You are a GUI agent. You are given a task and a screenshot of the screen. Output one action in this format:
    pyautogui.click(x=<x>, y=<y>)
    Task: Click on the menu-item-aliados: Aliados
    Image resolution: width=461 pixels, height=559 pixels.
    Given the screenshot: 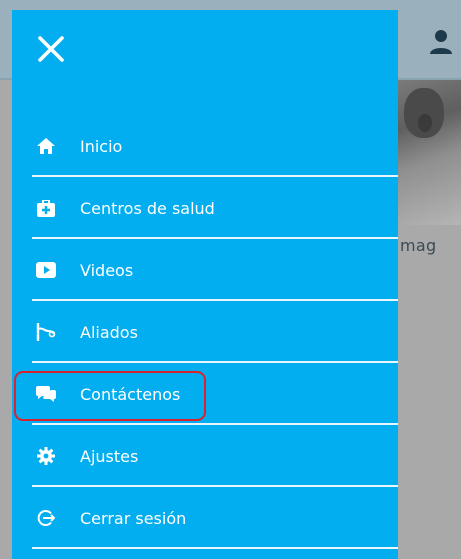 What is the action you would take?
    pyautogui.click(x=205, y=332)
    